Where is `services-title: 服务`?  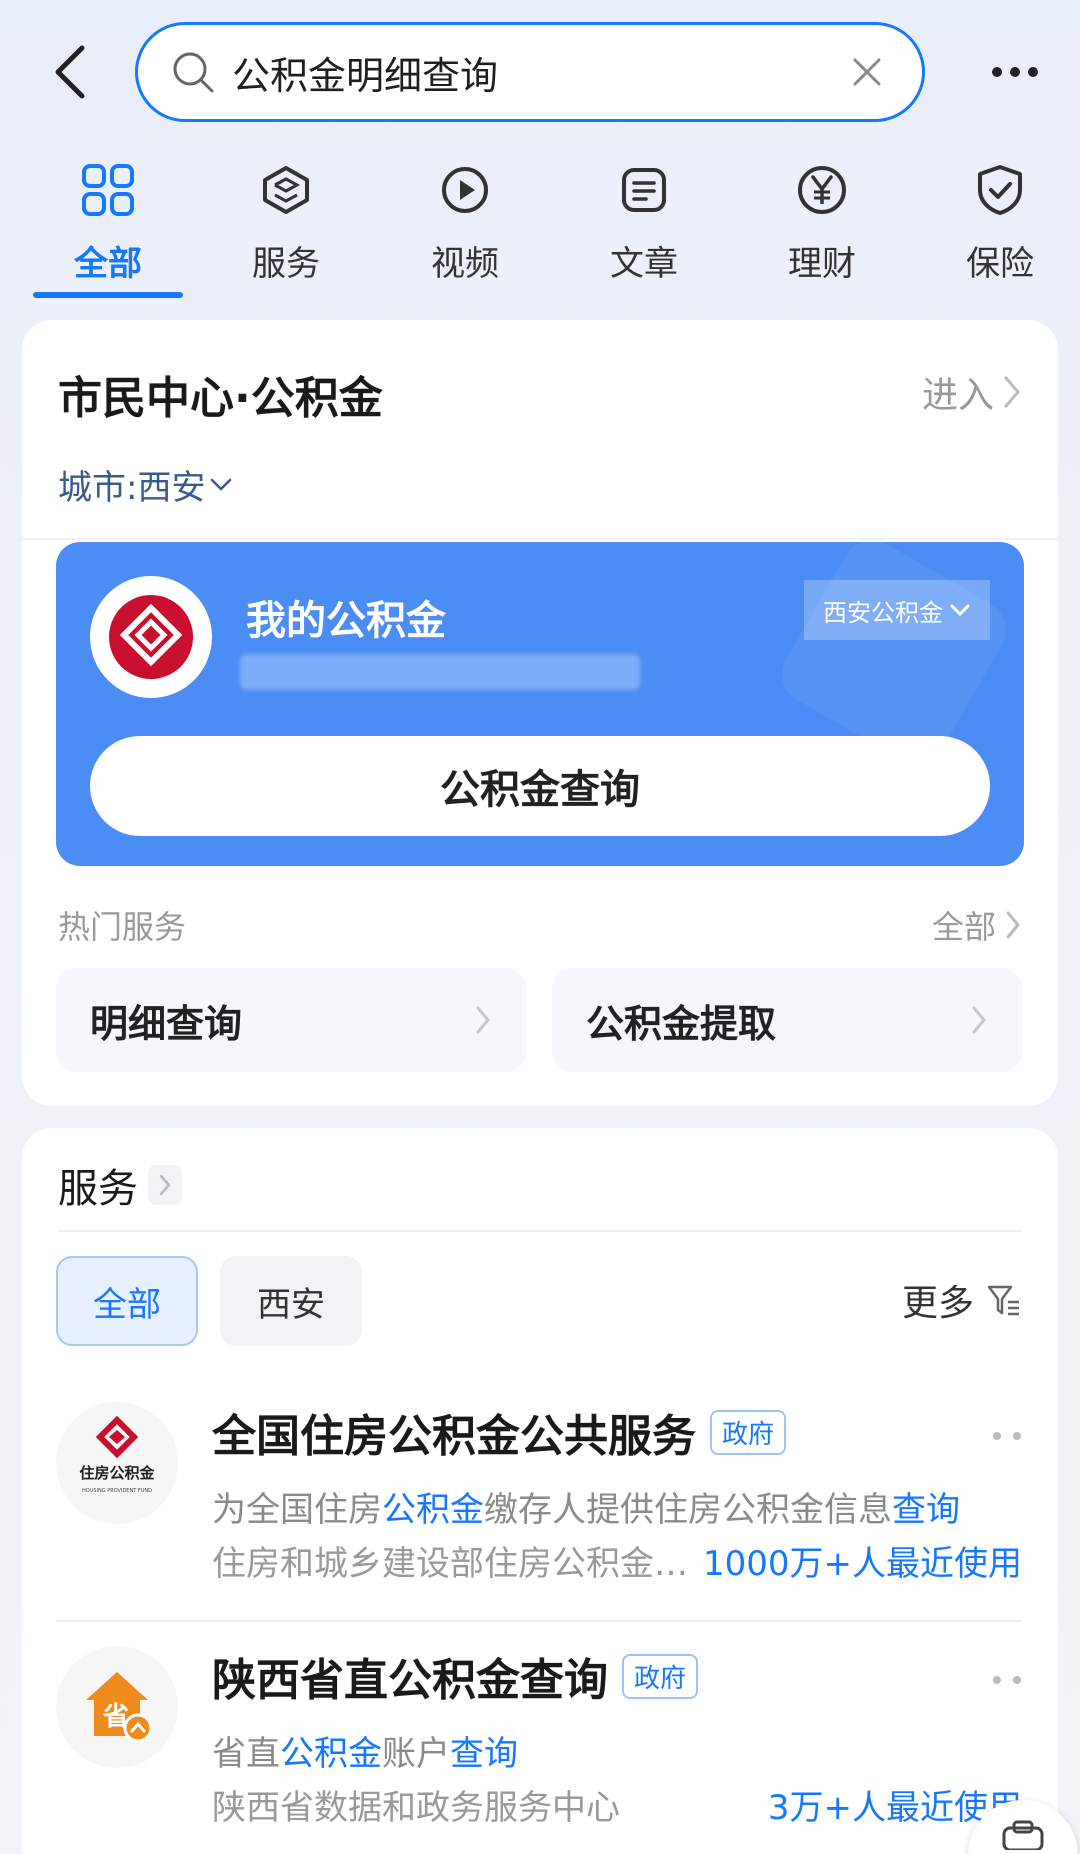 services-title: 服务 is located at coordinates (98, 1189).